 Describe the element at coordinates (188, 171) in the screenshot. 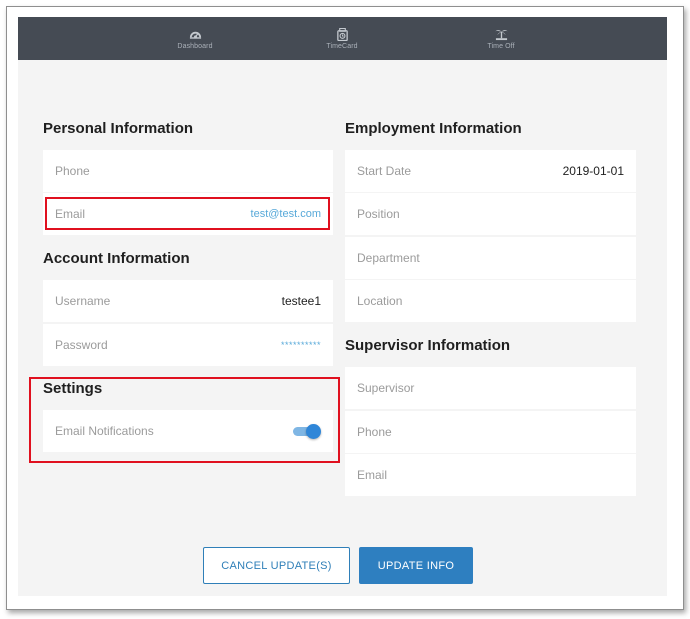

I see `personal-phone-row: Phone` at that location.